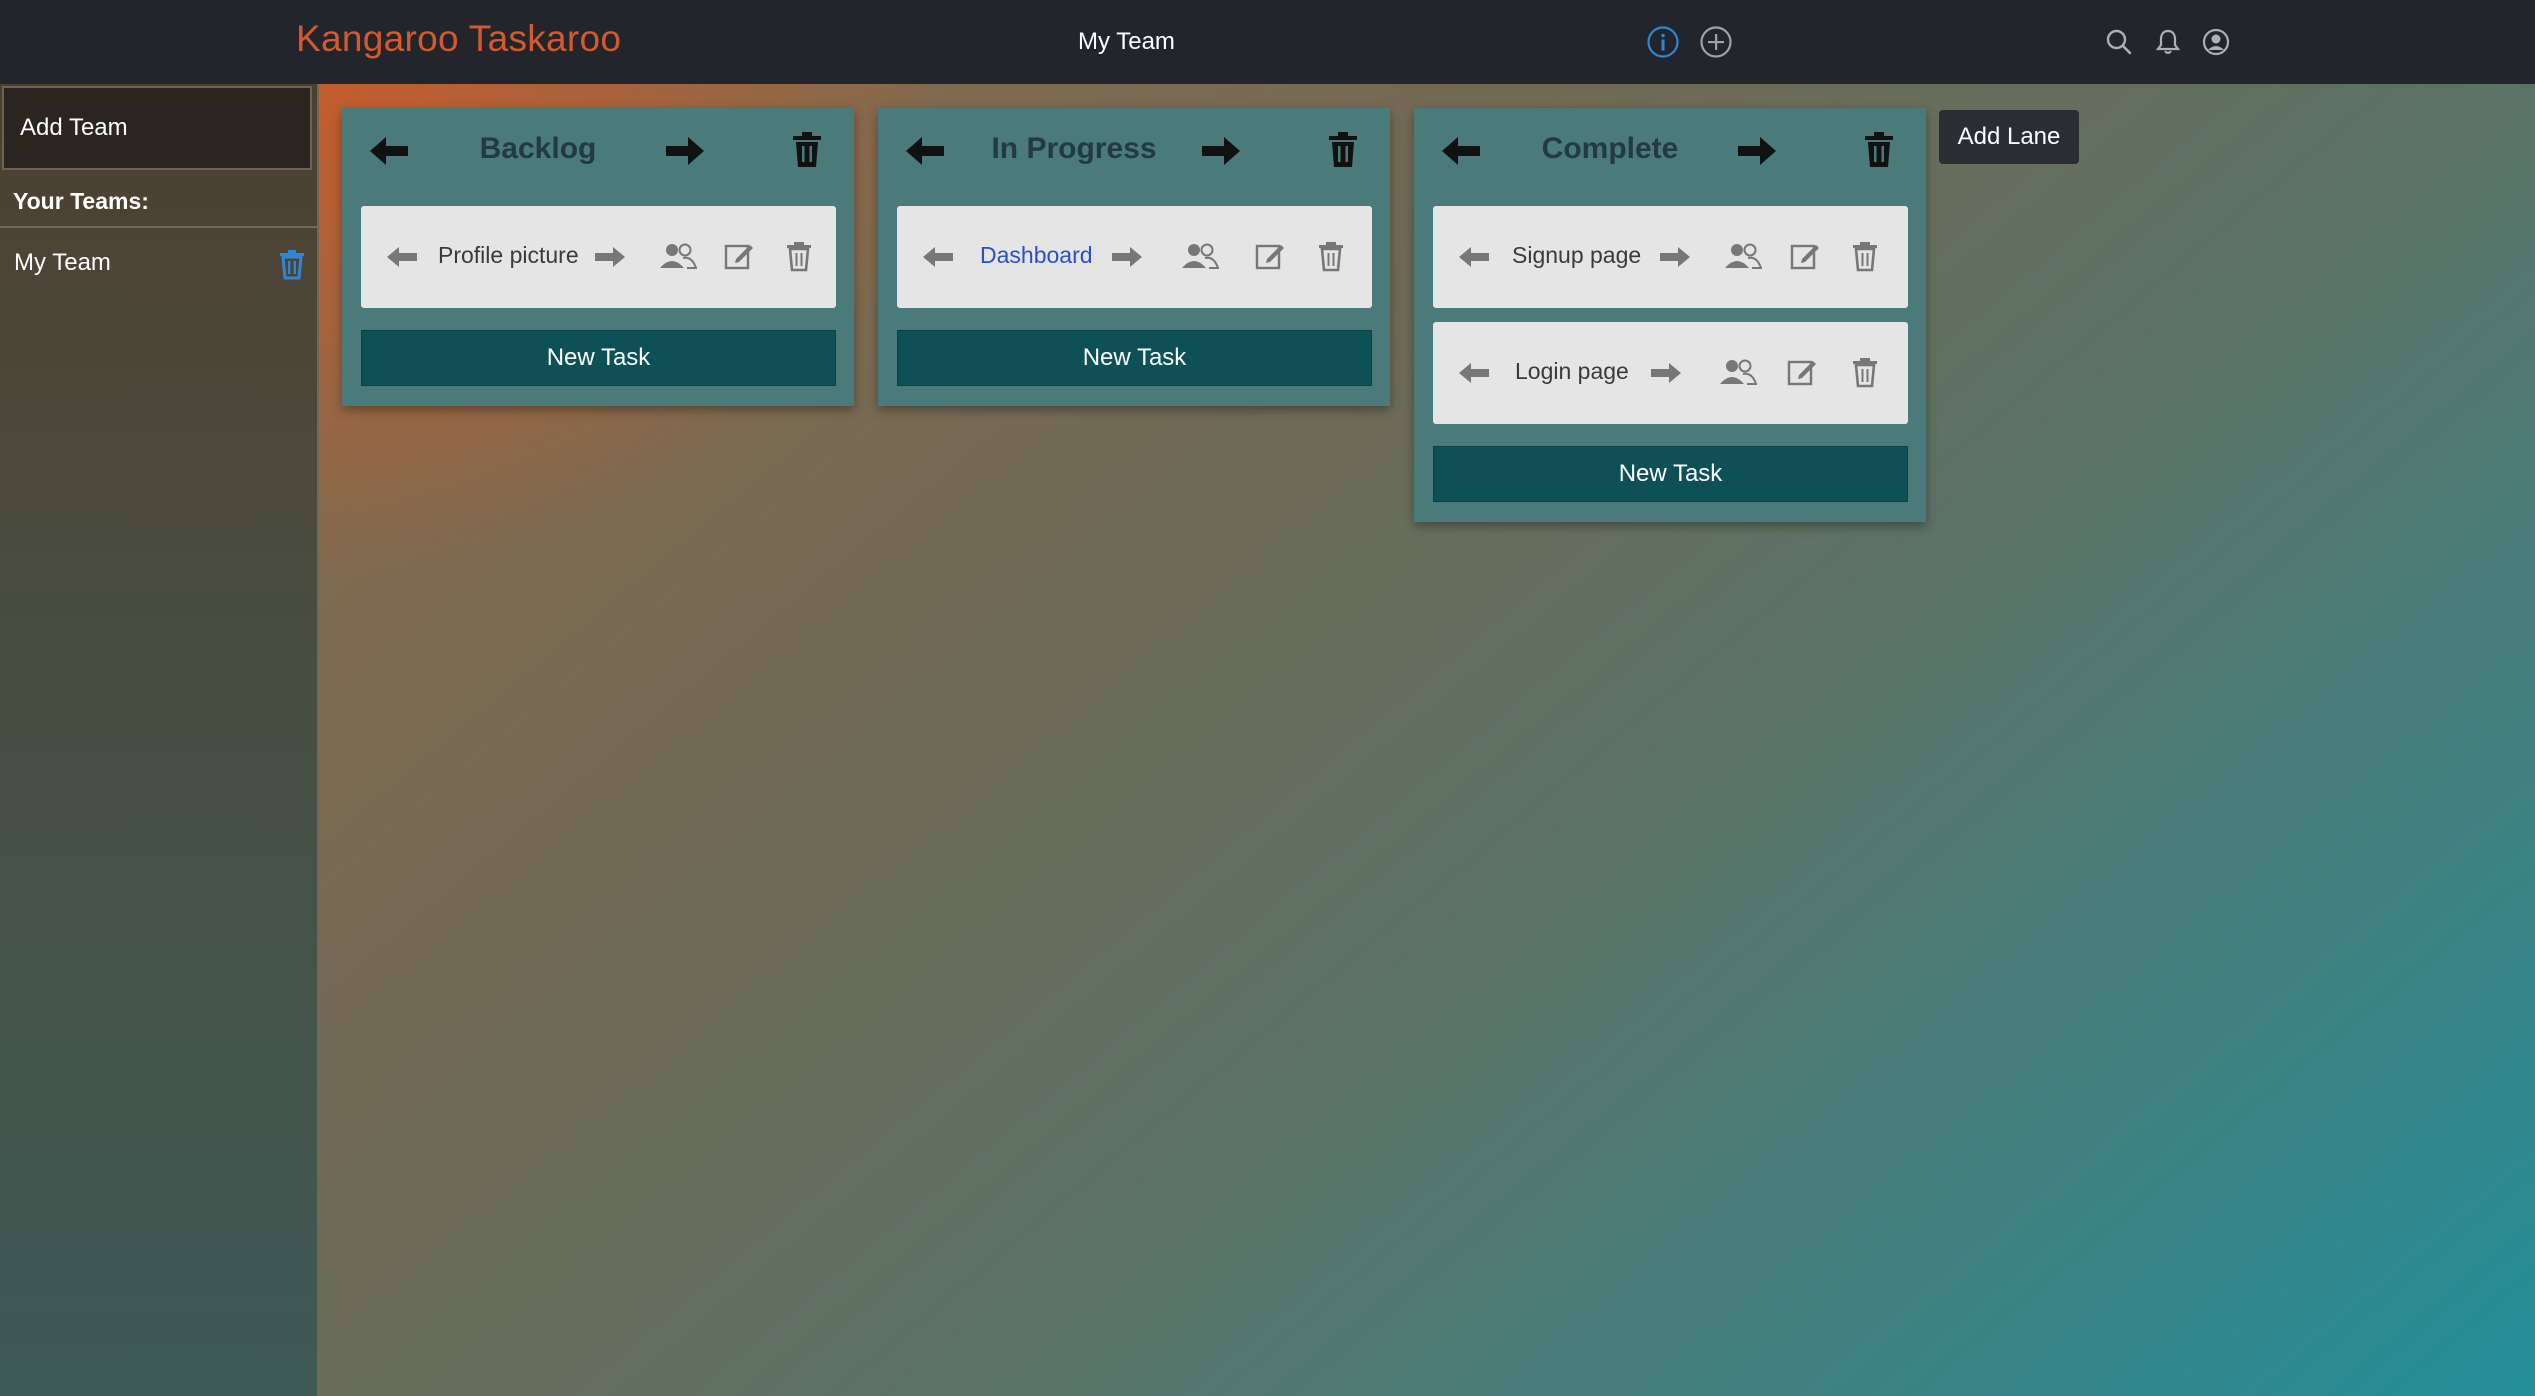  I want to click on add-team-button: Add Team, so click(157, 128).